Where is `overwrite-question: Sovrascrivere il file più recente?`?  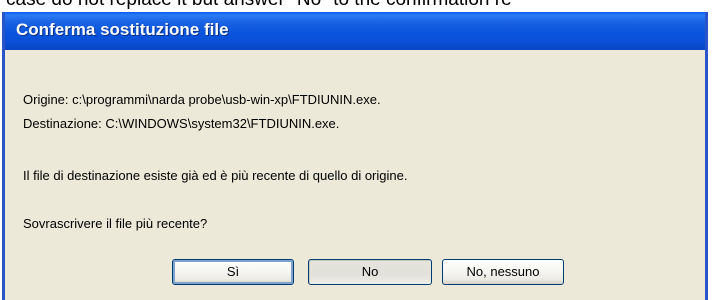 overwrite-question: Sovrascrivere il file più recente? is located at coordinates (115, 223).